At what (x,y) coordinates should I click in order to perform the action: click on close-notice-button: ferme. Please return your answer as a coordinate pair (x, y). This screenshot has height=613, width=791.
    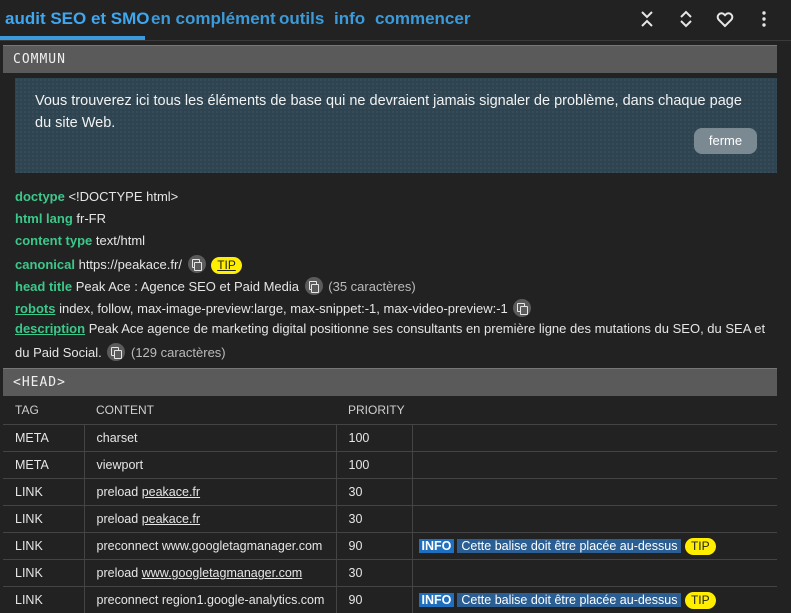
    Looking at the image, I should click on (725, 141).